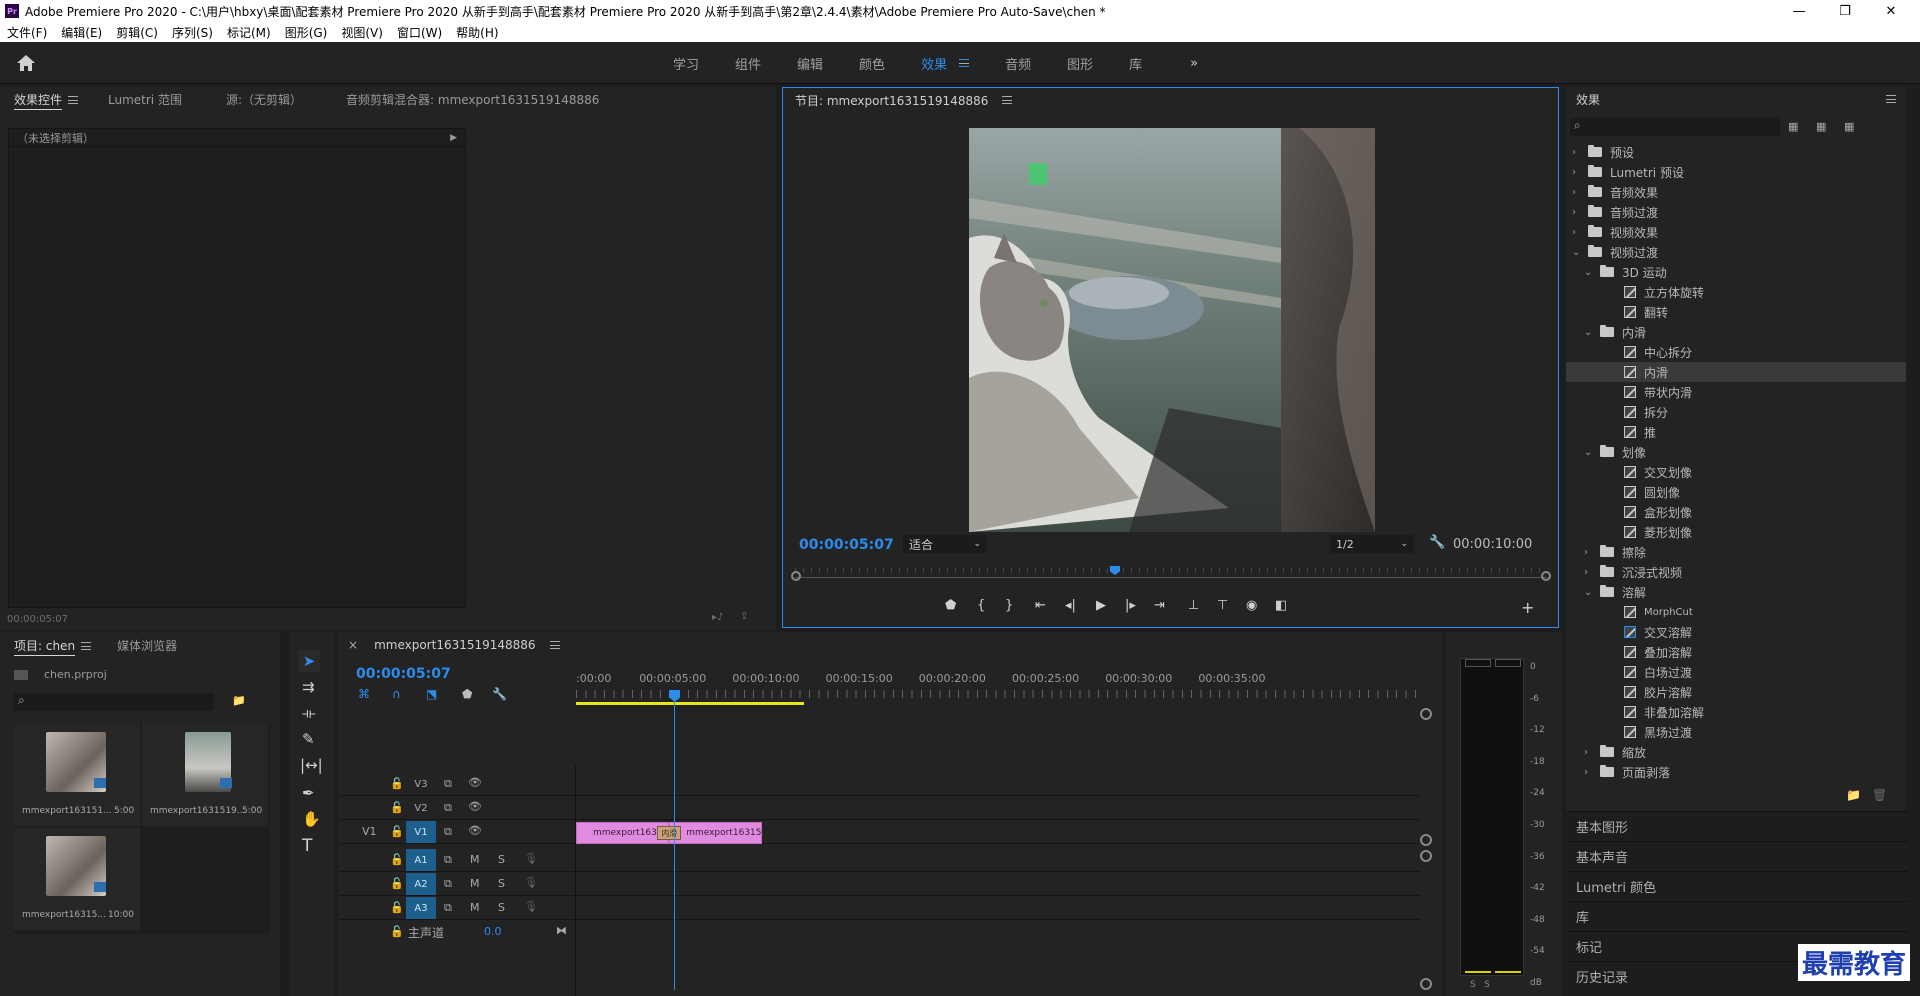  Describe the element at coordinates (249, 32) in the screenshot. I see `menu-marker: 标记(M)` at that location.